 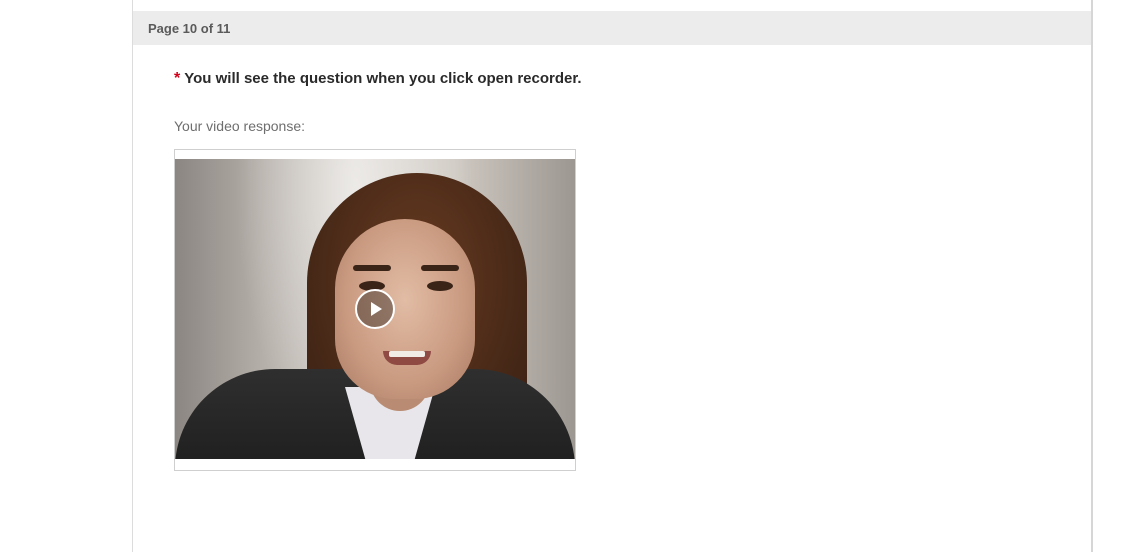 I want to click on required-marker: *, so click(x=177, y=78).